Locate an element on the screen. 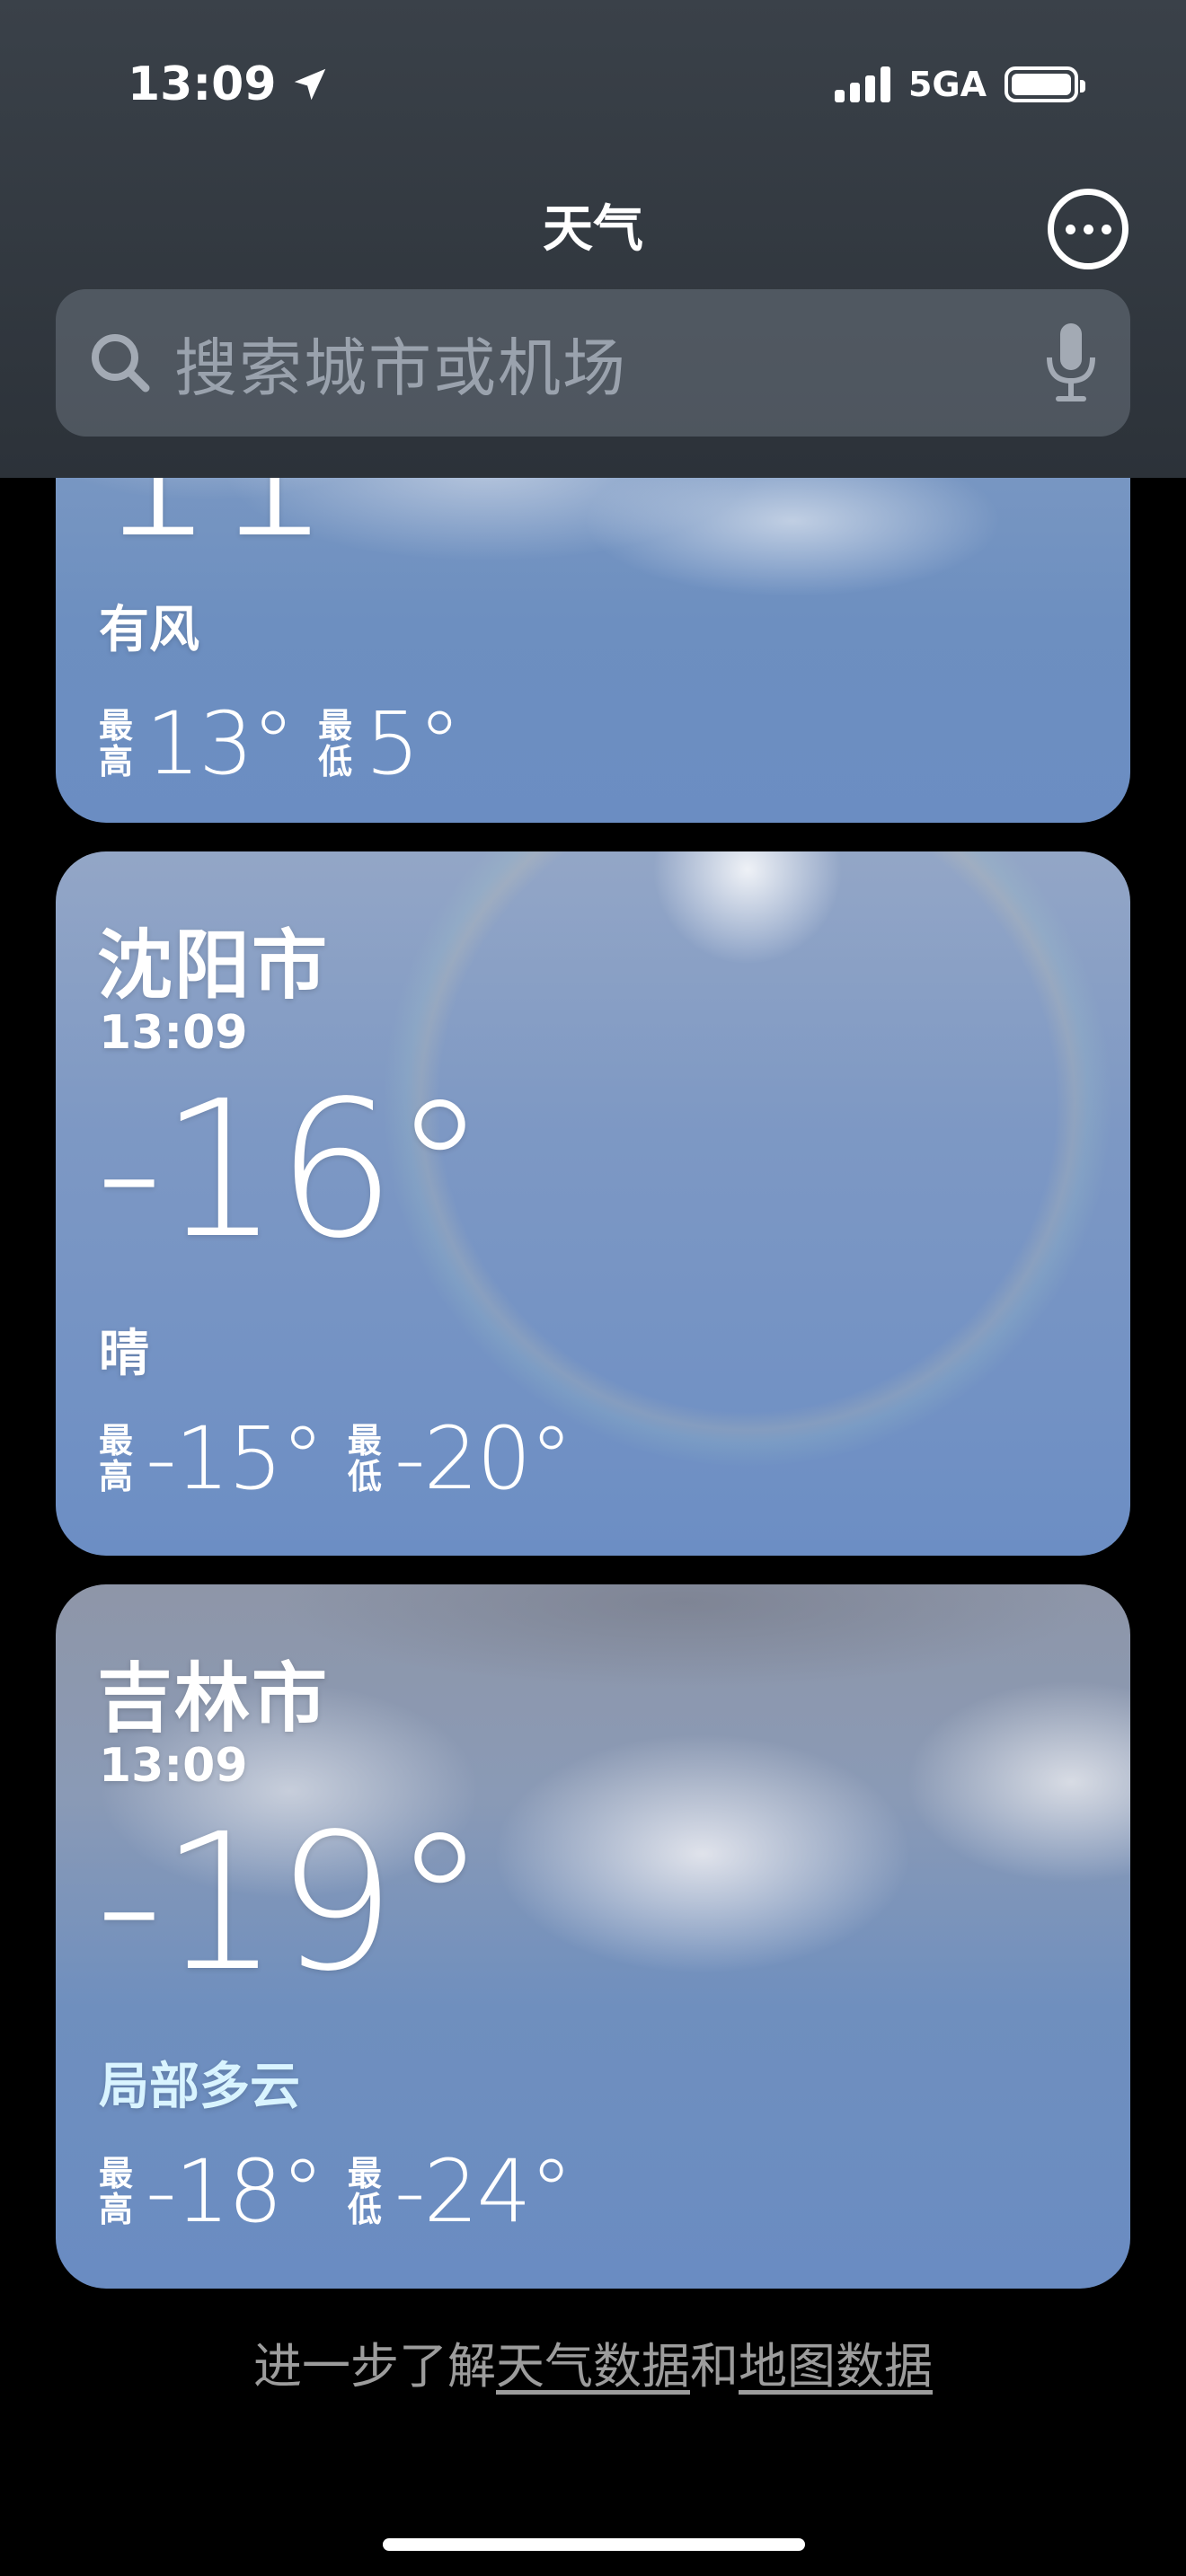 Image resolution: width=1186 pixels, height=2576 pixels. high-value: -15° is located at coordinates (235, 1458).